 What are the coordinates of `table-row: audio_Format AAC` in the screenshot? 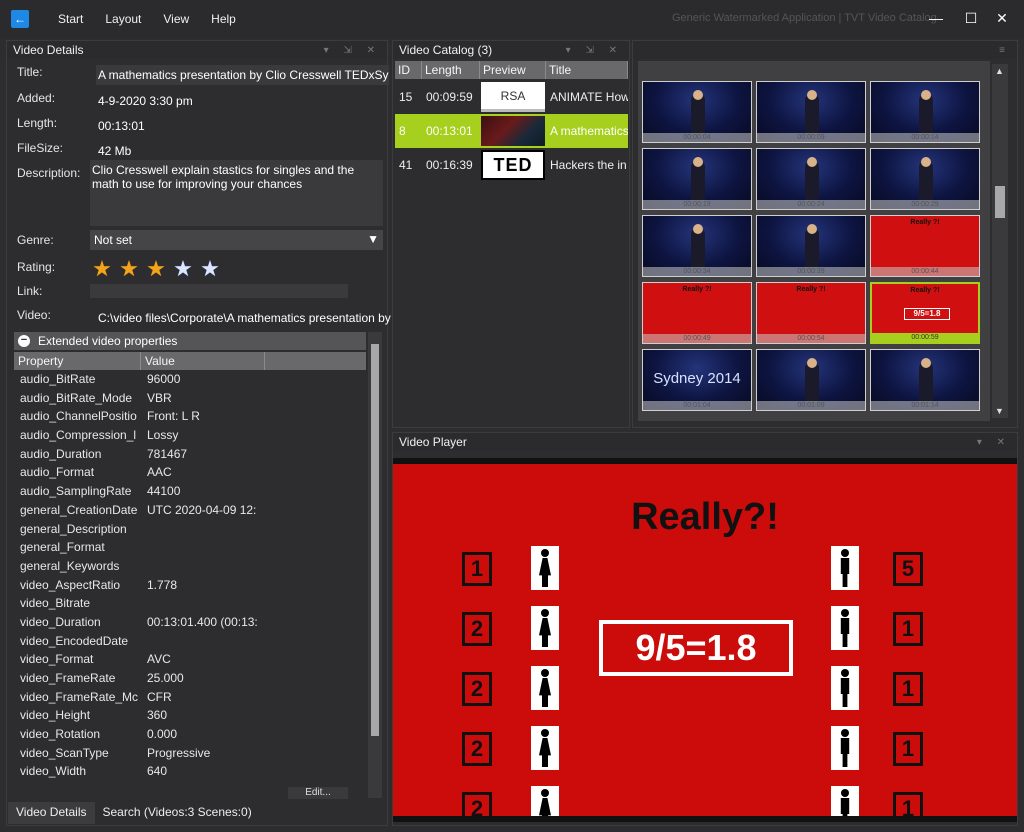 It's located at (190, 472).